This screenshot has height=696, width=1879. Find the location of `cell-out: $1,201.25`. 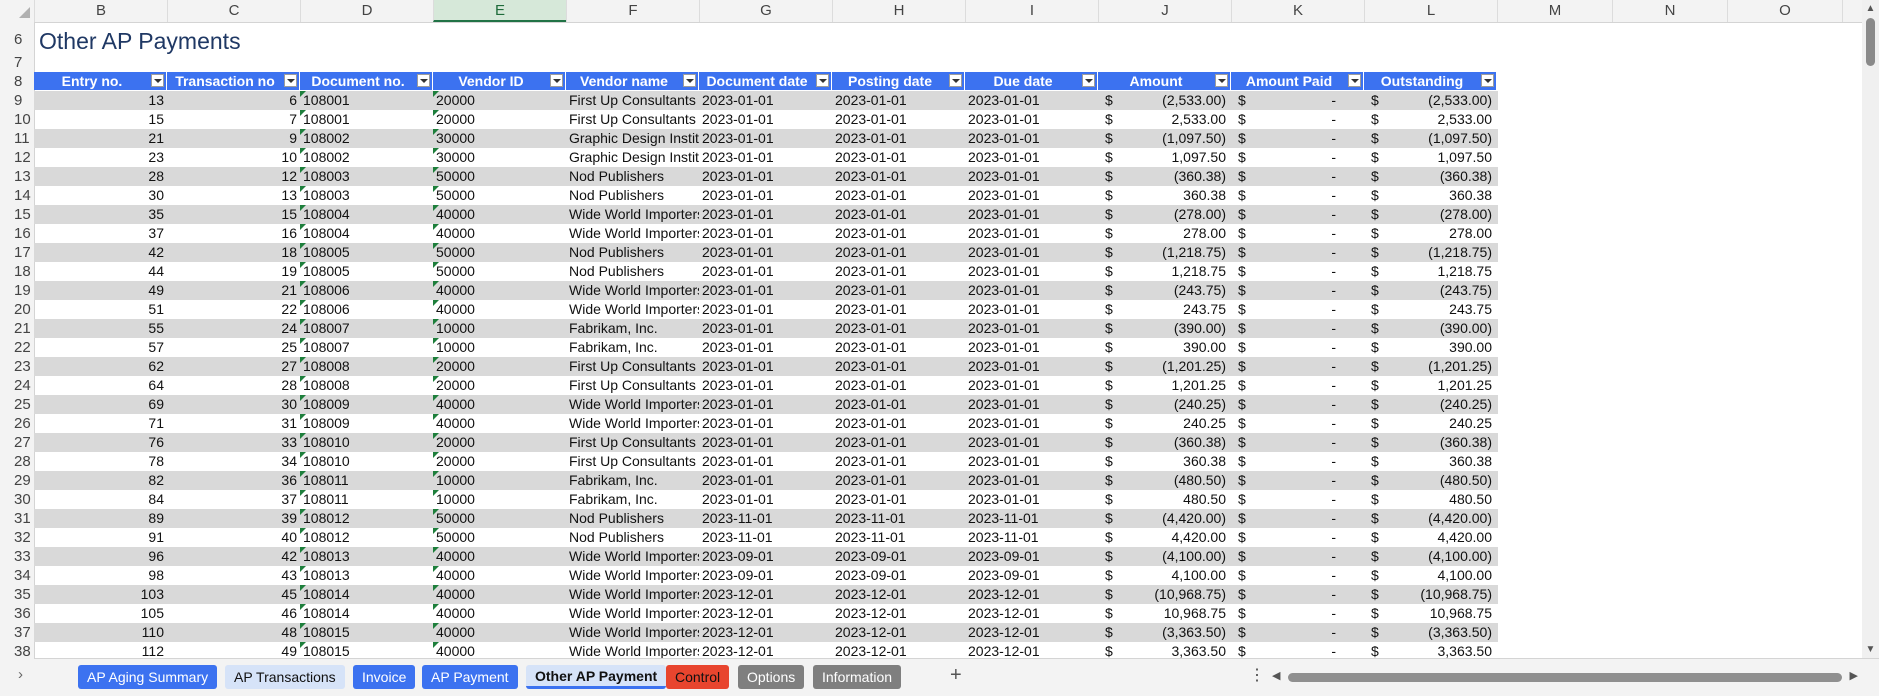

cell-out: $1,201.25 is located at coordinates (1430, 385).